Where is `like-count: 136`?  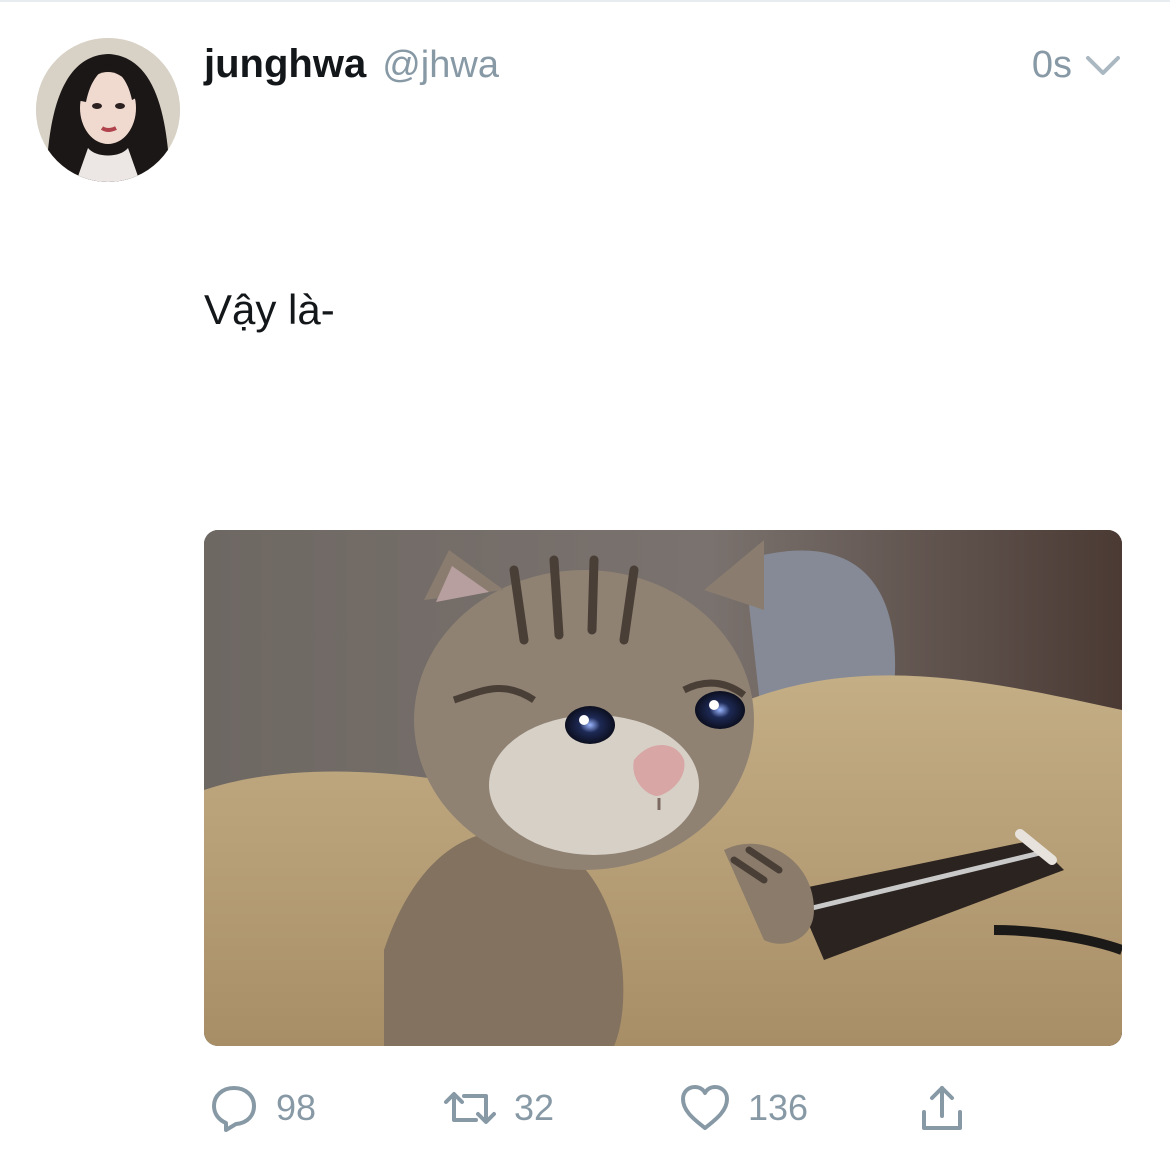
like-count: 136 is located at coordinates (778, 1107).